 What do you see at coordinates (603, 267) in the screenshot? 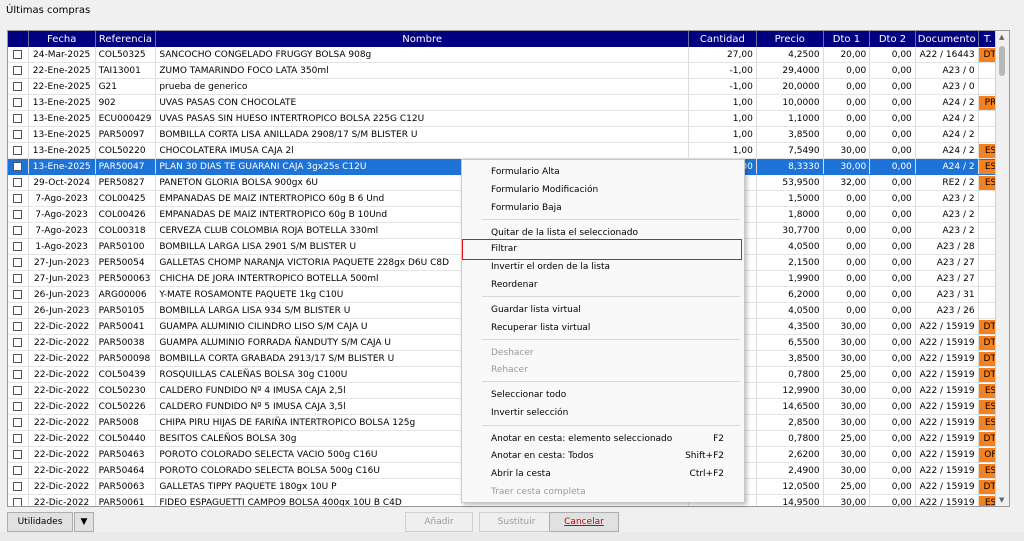
I see `menu-item-invertir-el-orden-de-la-lista: Invertir el orden de la lista` at bounding box center [603, 267].